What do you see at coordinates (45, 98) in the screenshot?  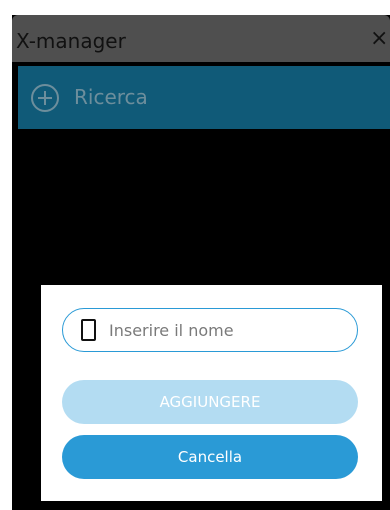 I see `plus-circle-icon` at bounding box center [45, 98].